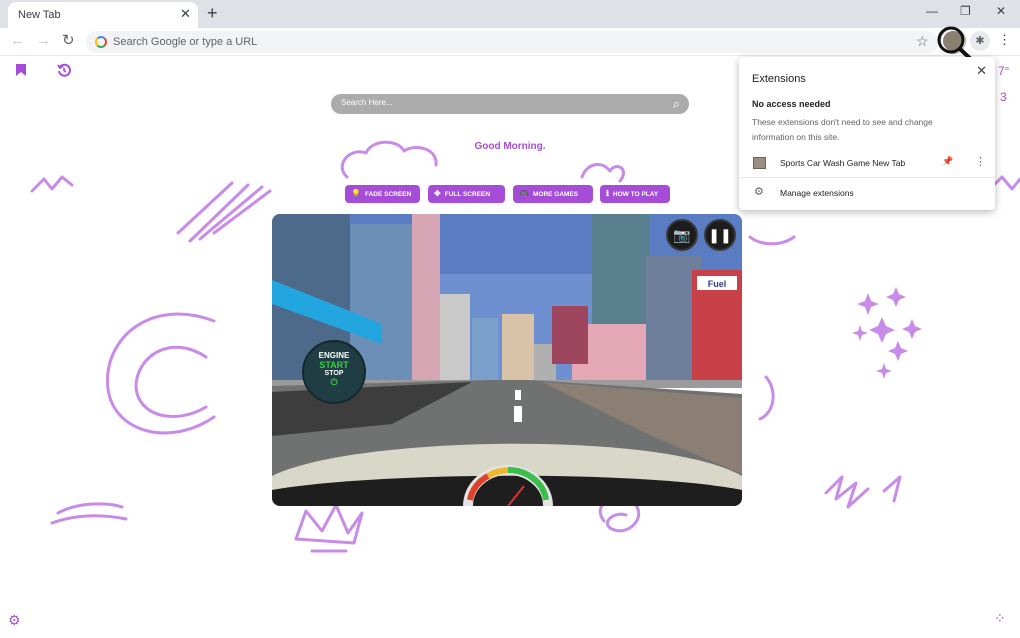 The image size is (1020, 638). Describe the element at coordinates (779, 79) in the screenshot. I see `popup-title: Extensions` at that location.